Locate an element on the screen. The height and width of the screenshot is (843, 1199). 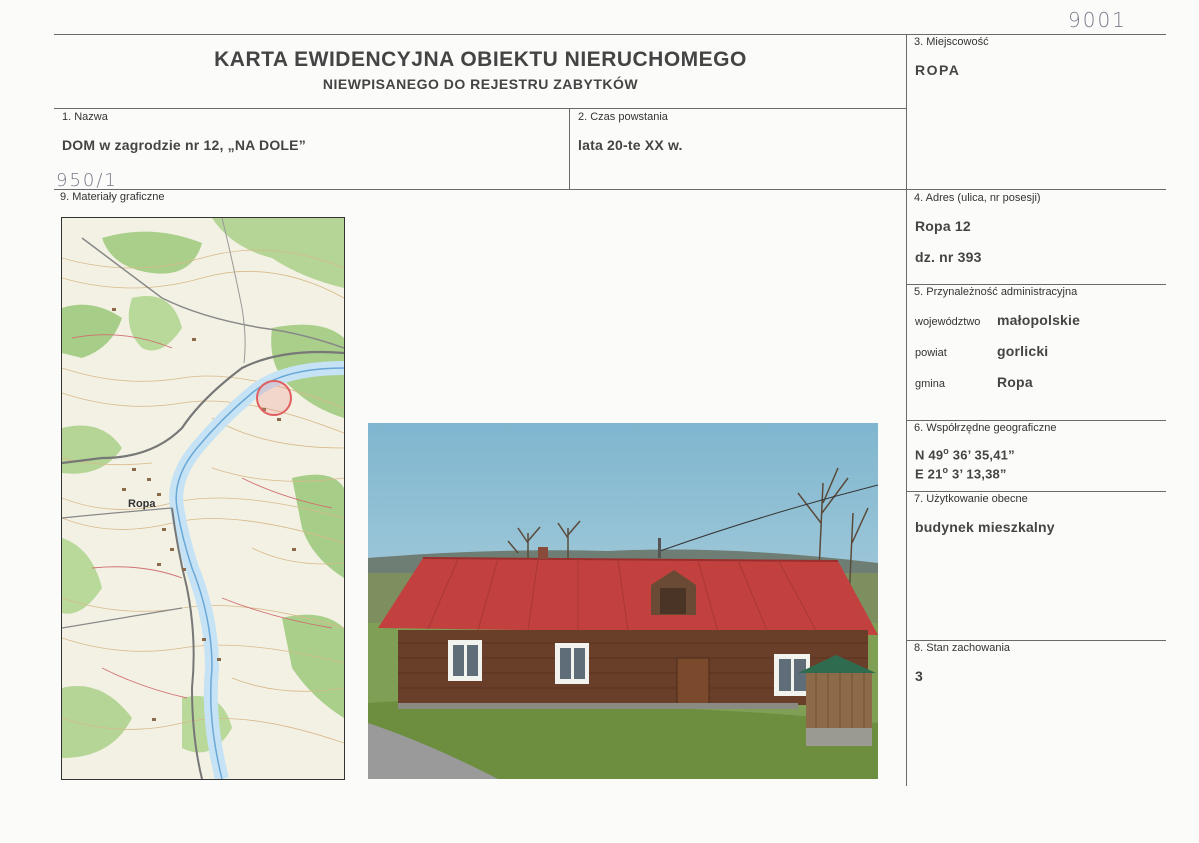
rule-main-divider is located at coordinates (906, 410).